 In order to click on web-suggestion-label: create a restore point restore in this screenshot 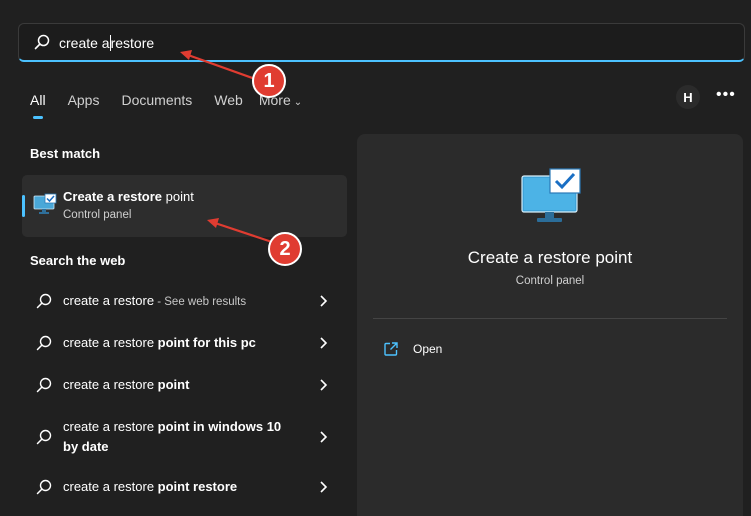, I will do `click(183, 487)`.